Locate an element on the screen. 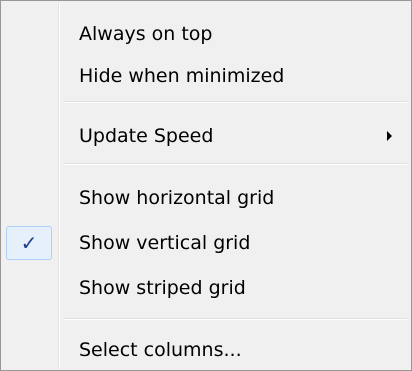 Image resolution: width=412 pixels, height=371 pixels. menu-item-always-on-top: Always on top is located at coordinates (206, 34).